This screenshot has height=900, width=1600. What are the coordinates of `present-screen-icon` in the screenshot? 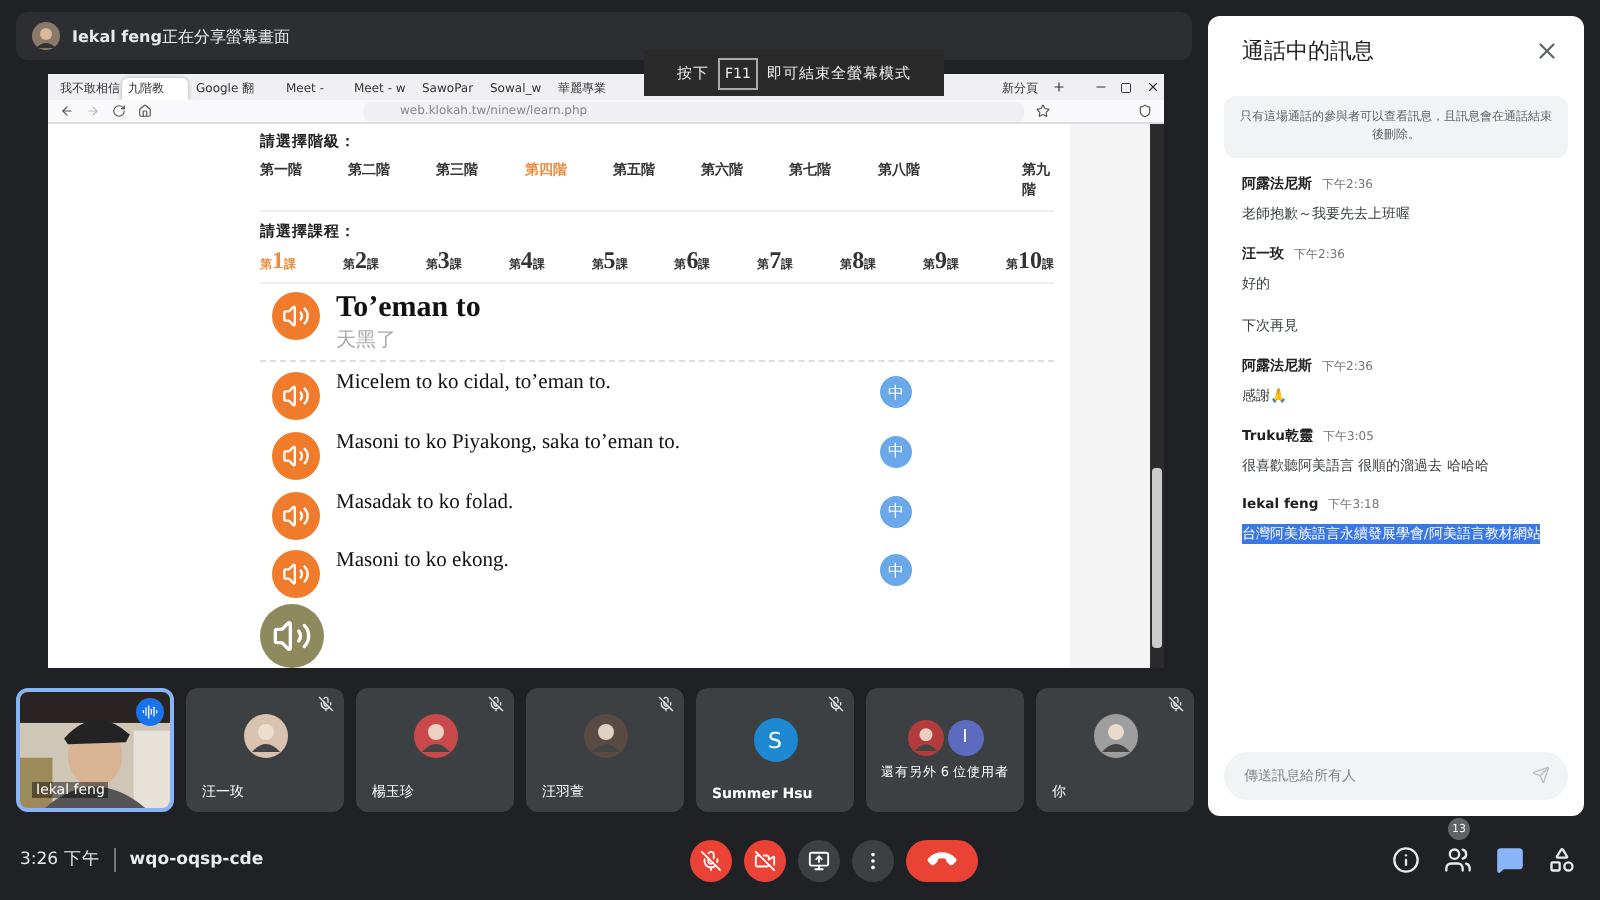 It's located at (818, 860).